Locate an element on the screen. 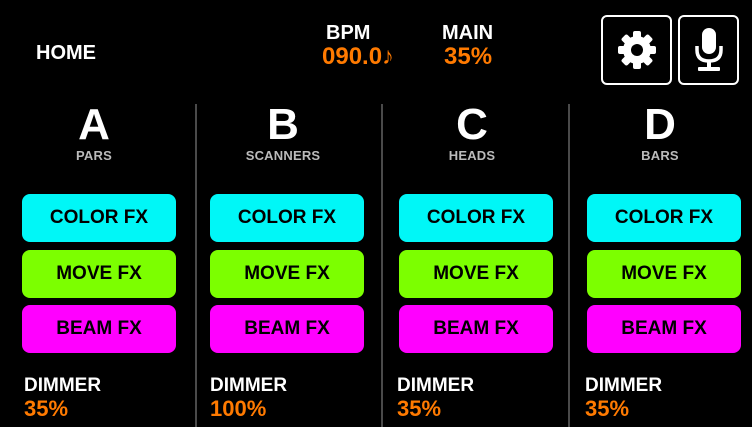 This screenshot has width=752, height=427. main-value: 35% is located at coordinates (467, 57).